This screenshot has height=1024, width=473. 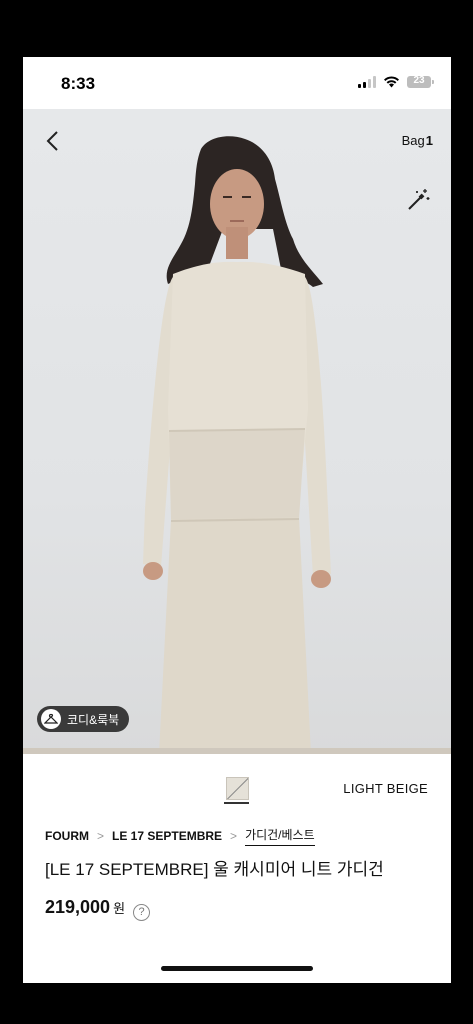 What do you see at coordinates (280, 836) in the screenshot?
I see `breadcrumb-category: 가디건/베스트` at bounding box center [280, 836].